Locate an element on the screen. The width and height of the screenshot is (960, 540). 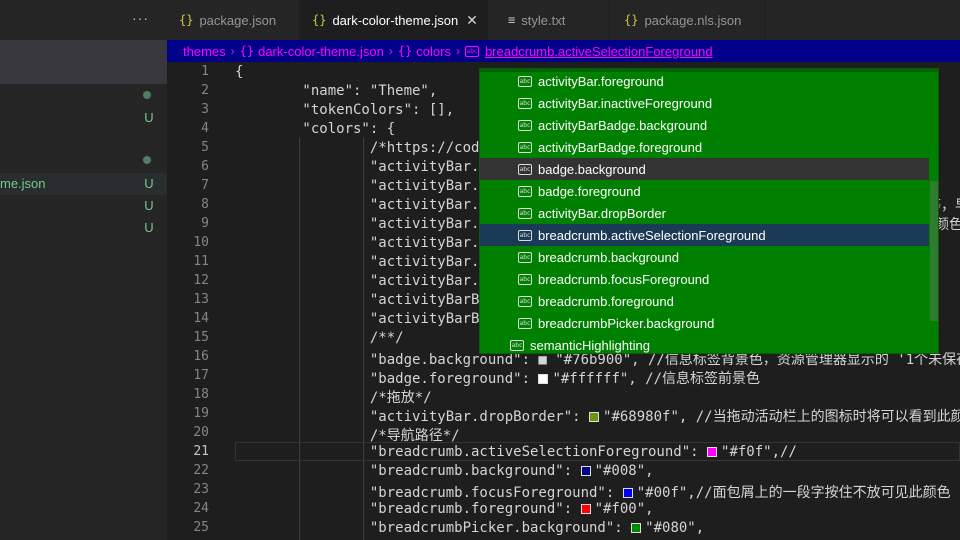
code-line: "activityBar.bac is located at coordinates (370, 243).